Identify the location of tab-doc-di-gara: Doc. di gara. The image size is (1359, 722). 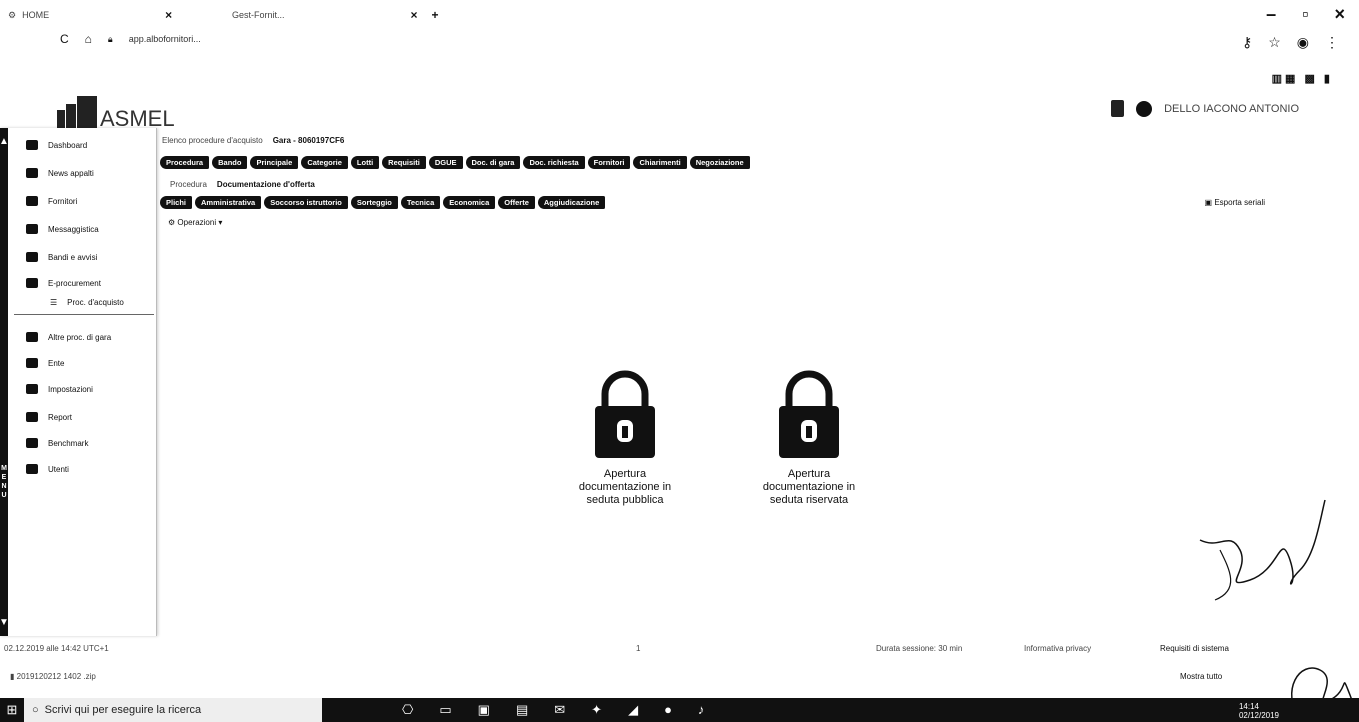
(493, 162).